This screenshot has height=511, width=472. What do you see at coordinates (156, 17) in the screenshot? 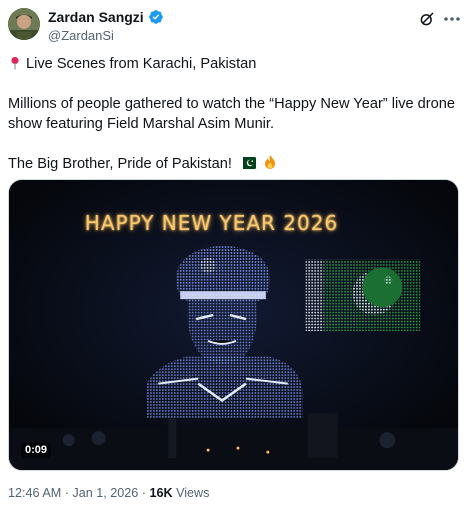
I see `verified-badge-icon` at bounding box center [156, 17].